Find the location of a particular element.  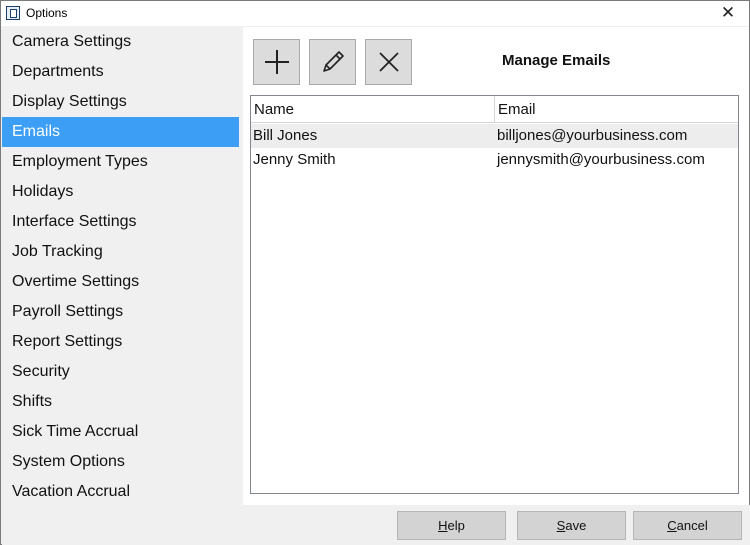

delete-email-button is located at coordinates (388, 62).